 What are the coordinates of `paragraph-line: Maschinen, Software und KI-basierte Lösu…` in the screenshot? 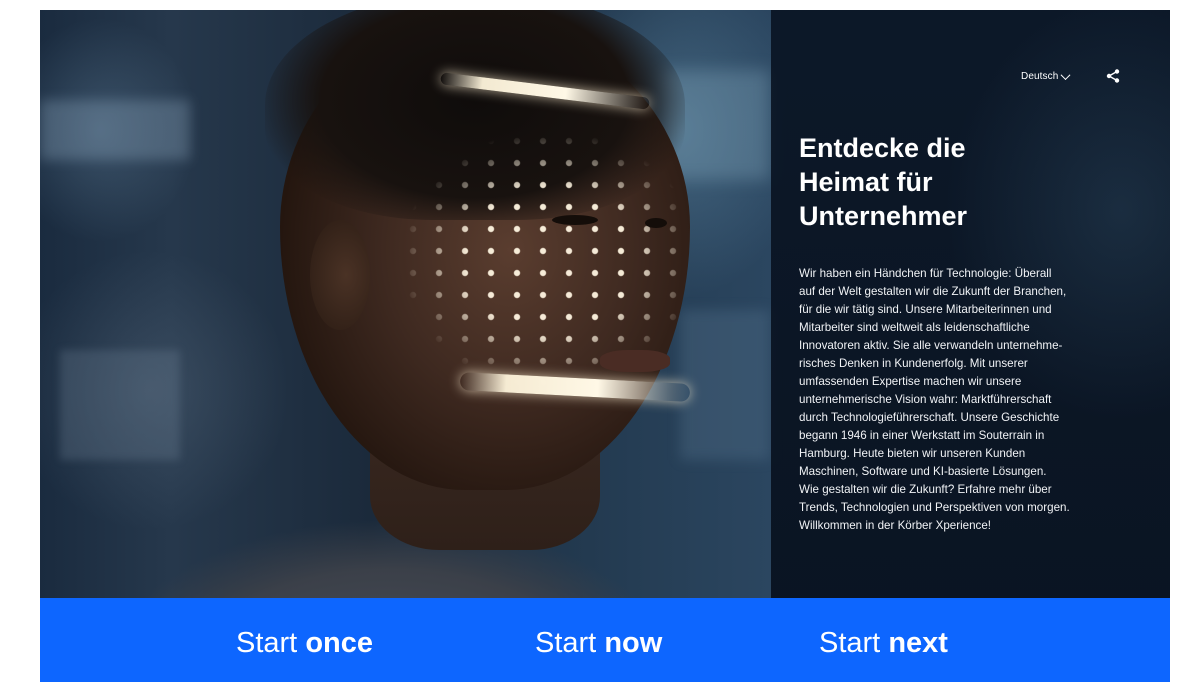 It's located at (923, 471).